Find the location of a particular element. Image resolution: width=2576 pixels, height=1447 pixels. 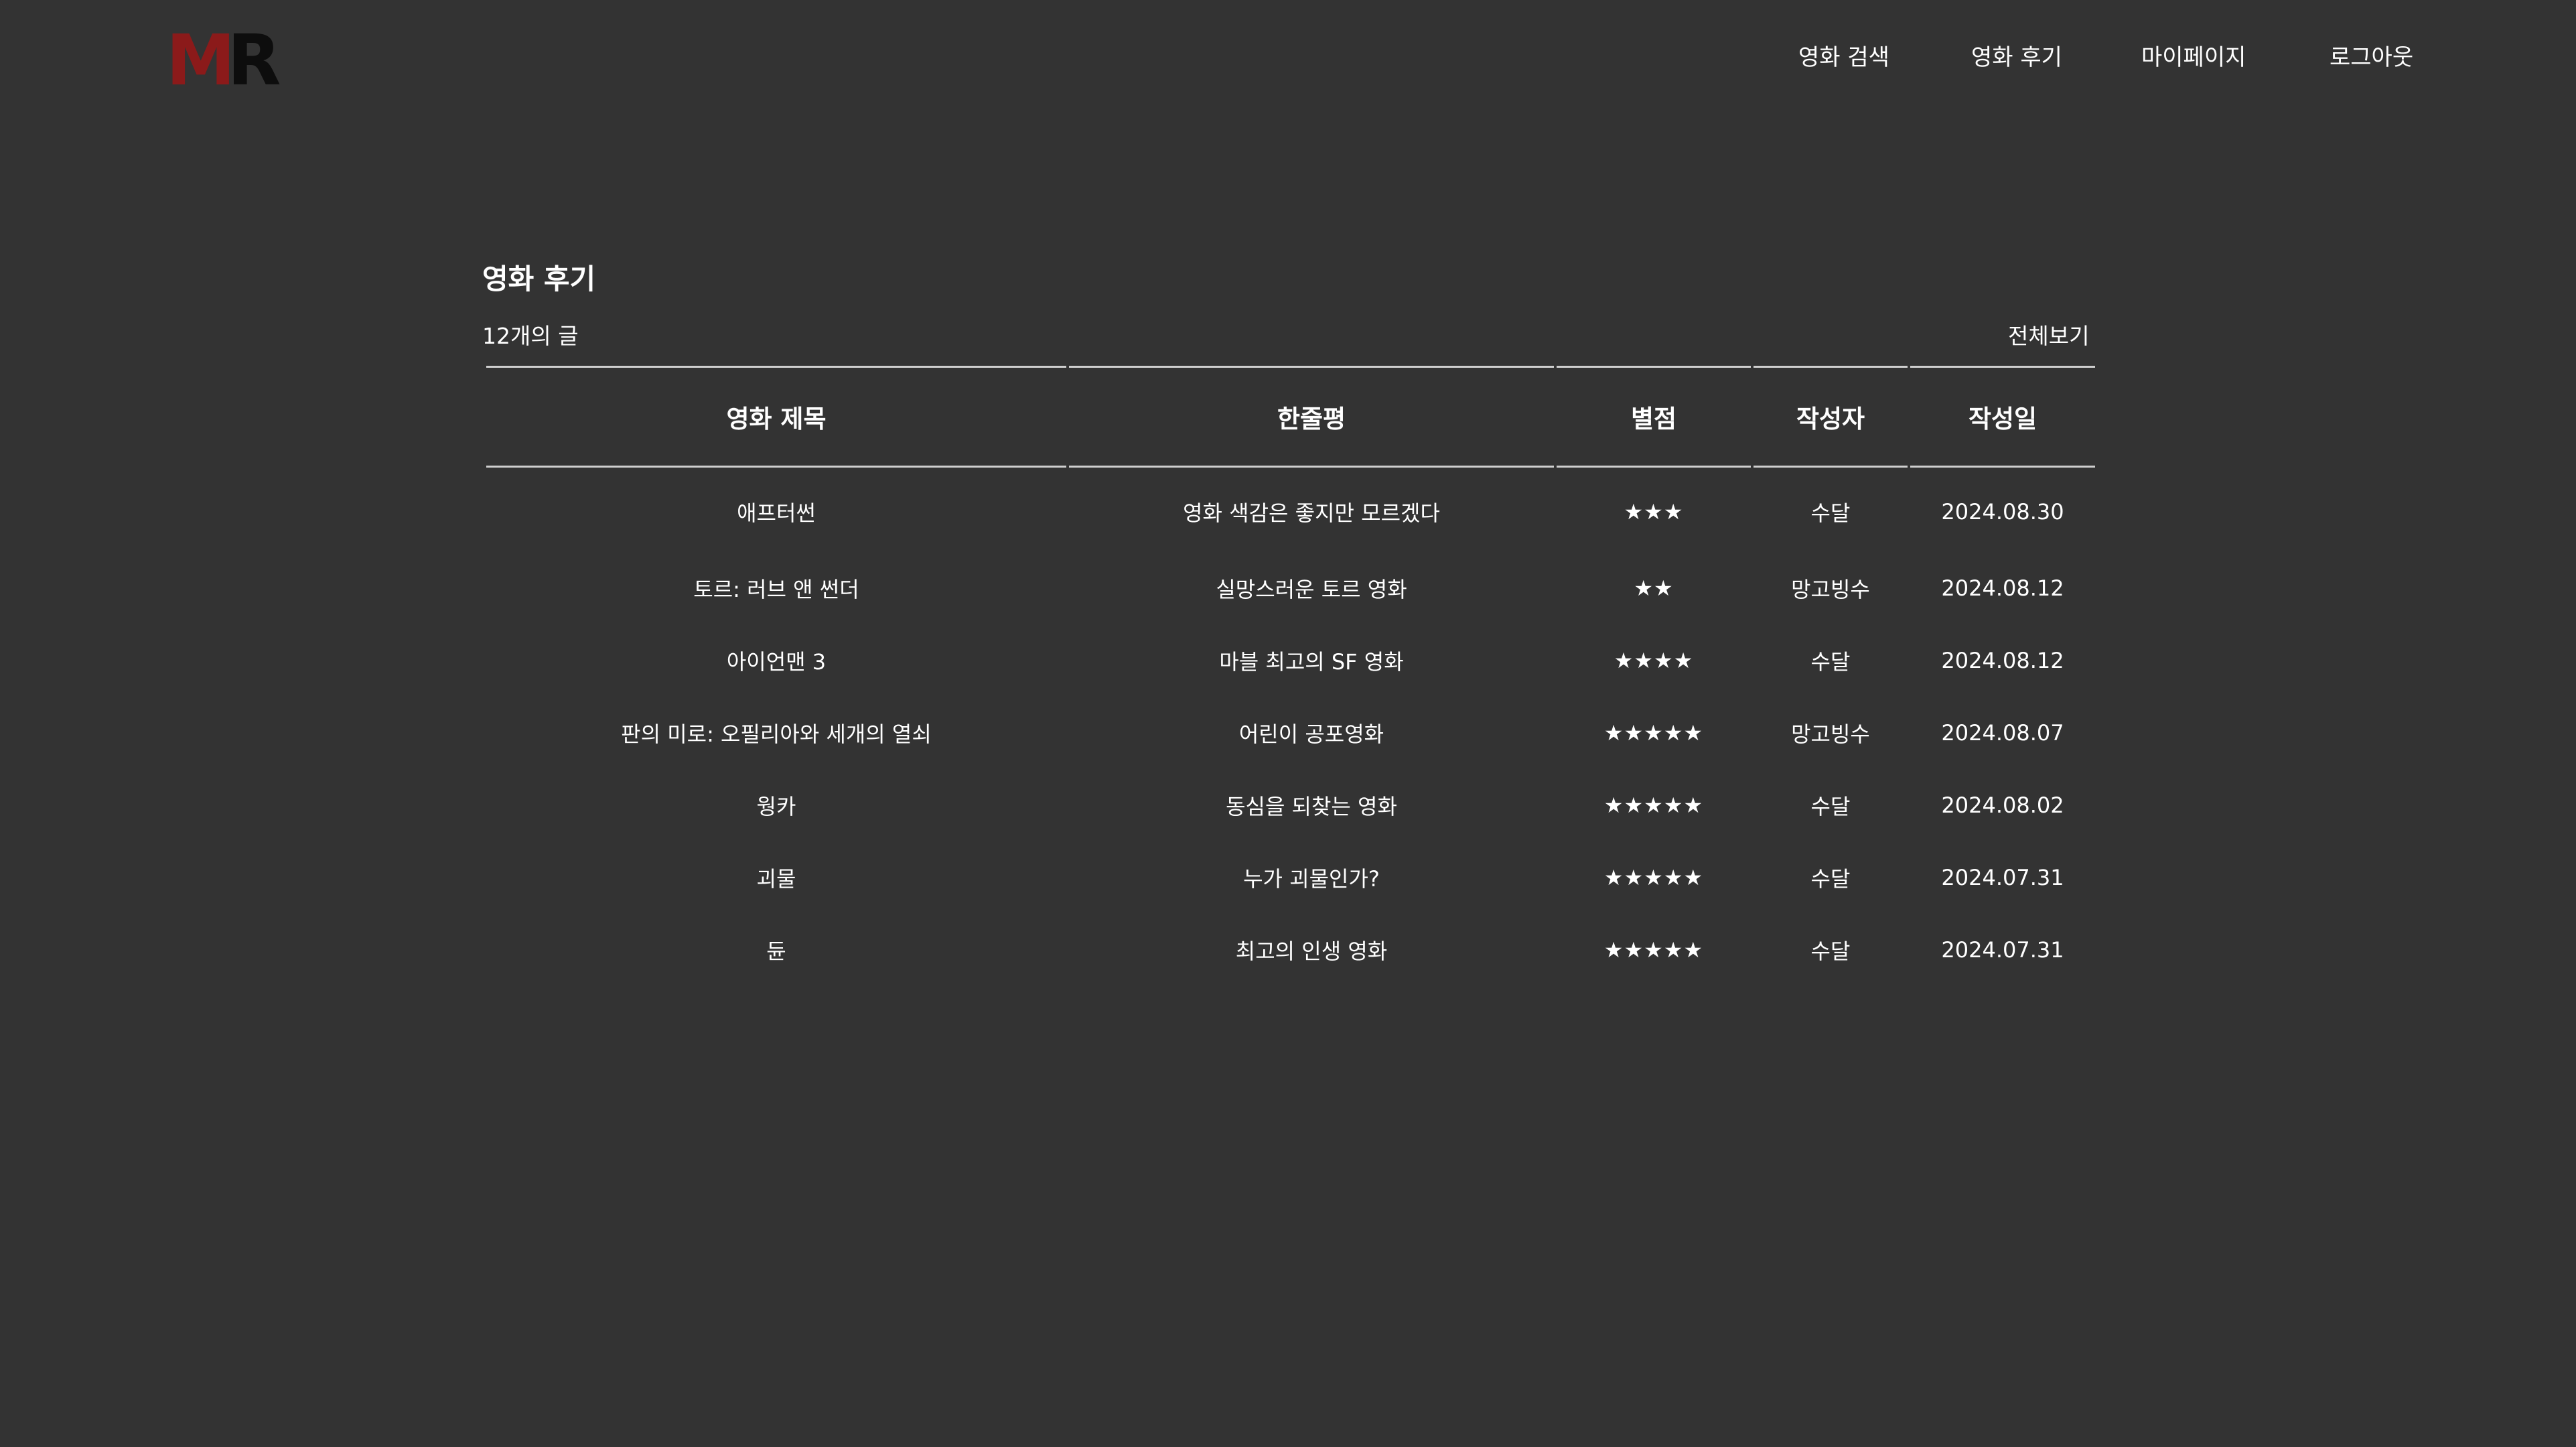

post-count: 12개의 글 is located at coordinates (530, 336).